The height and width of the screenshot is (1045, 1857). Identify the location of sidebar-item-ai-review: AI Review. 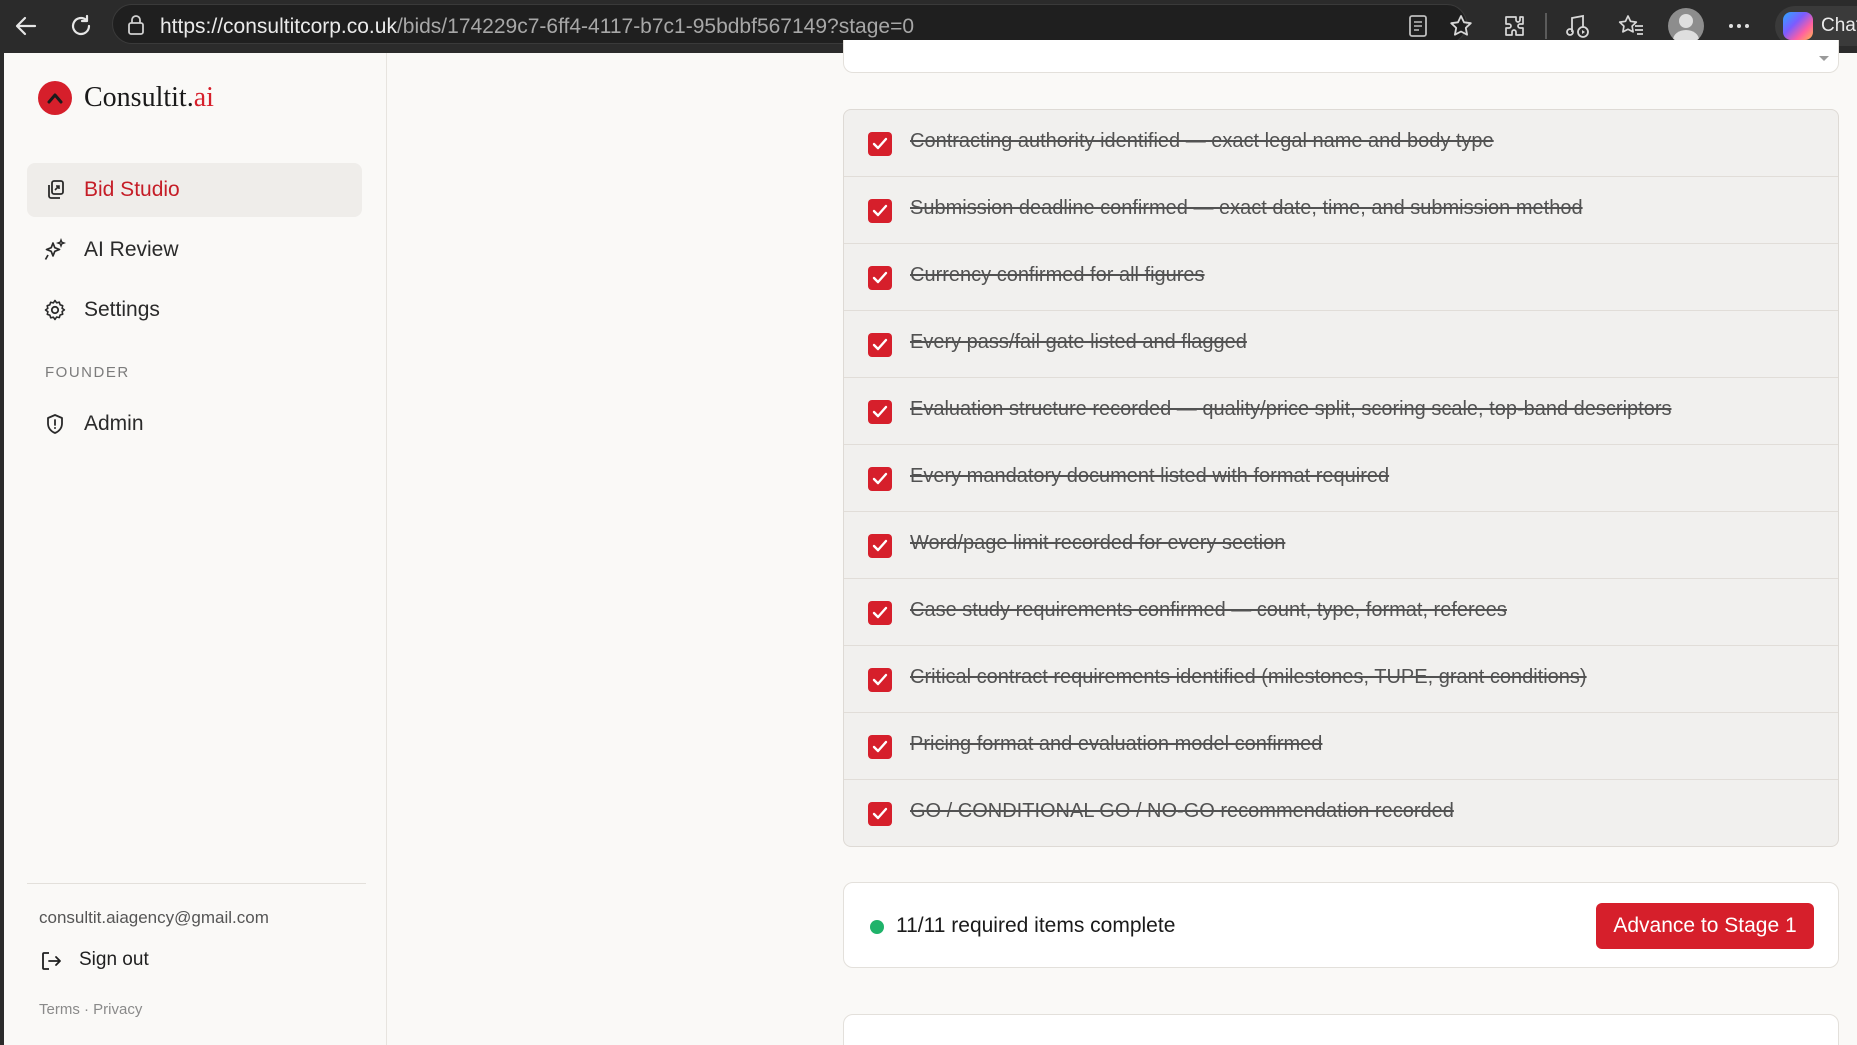
(194, 250).